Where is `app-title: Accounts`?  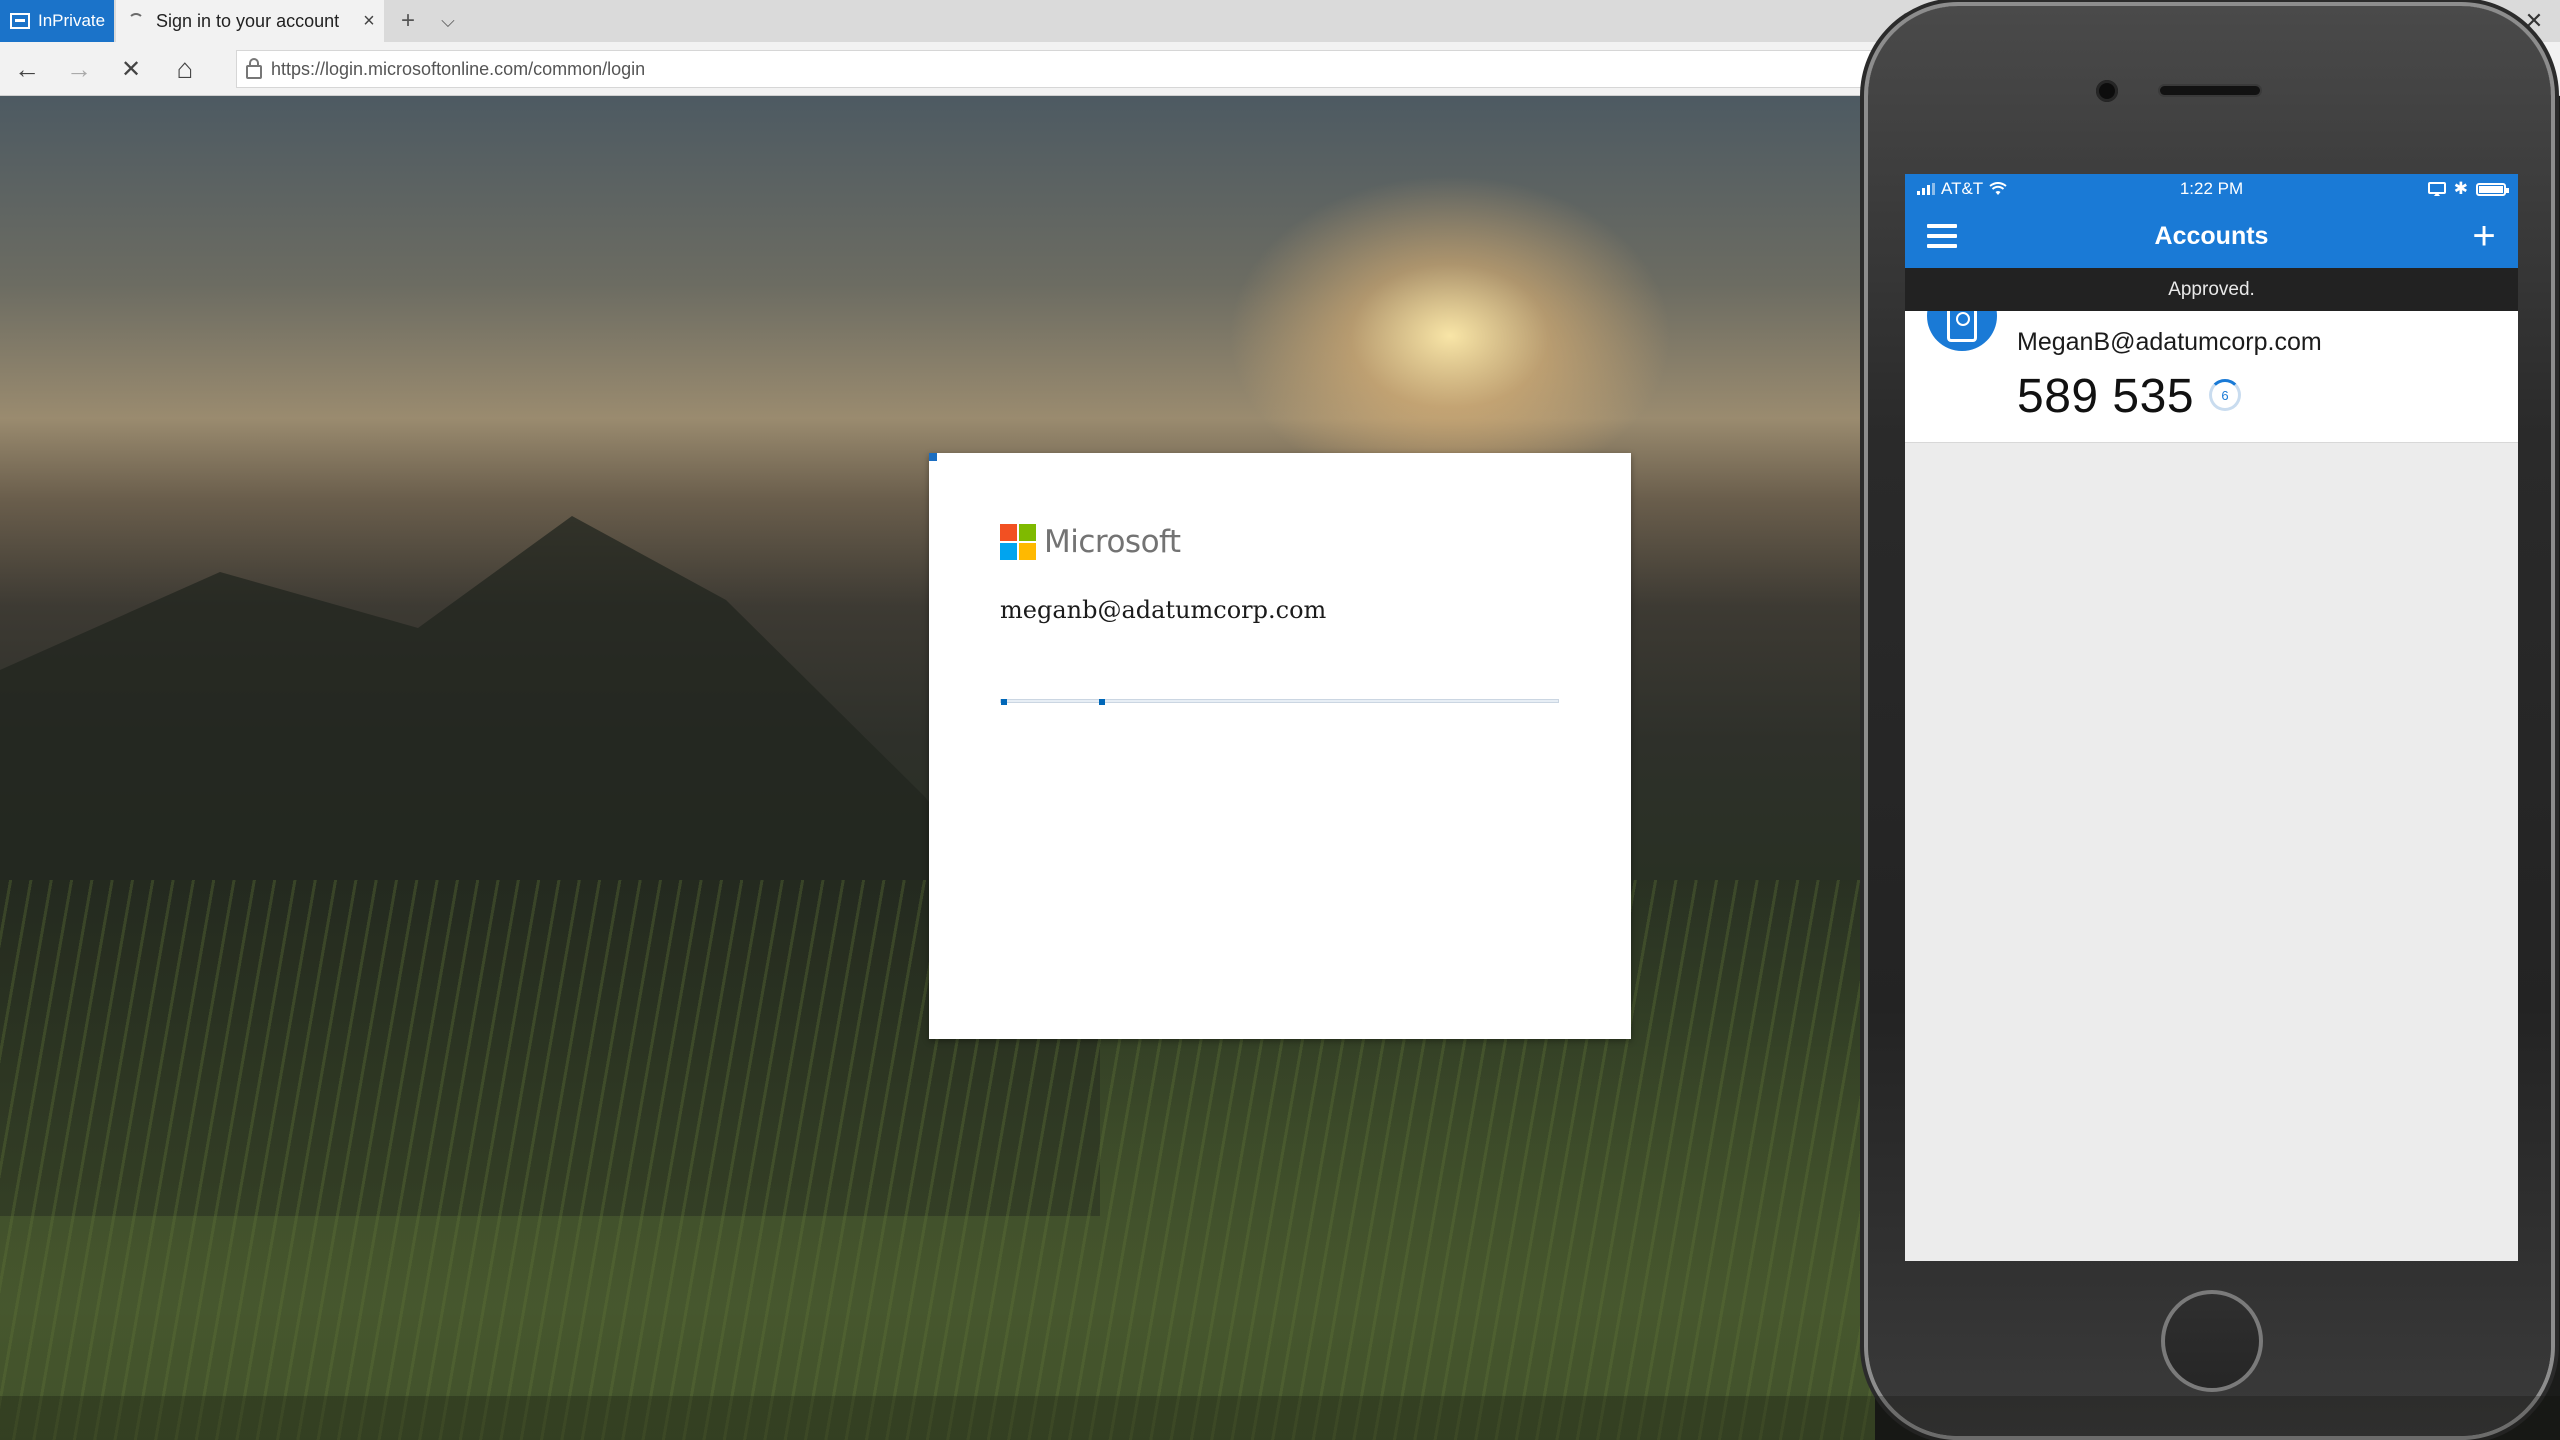
app-title: Accounts is located at coordinates (2211, 236).